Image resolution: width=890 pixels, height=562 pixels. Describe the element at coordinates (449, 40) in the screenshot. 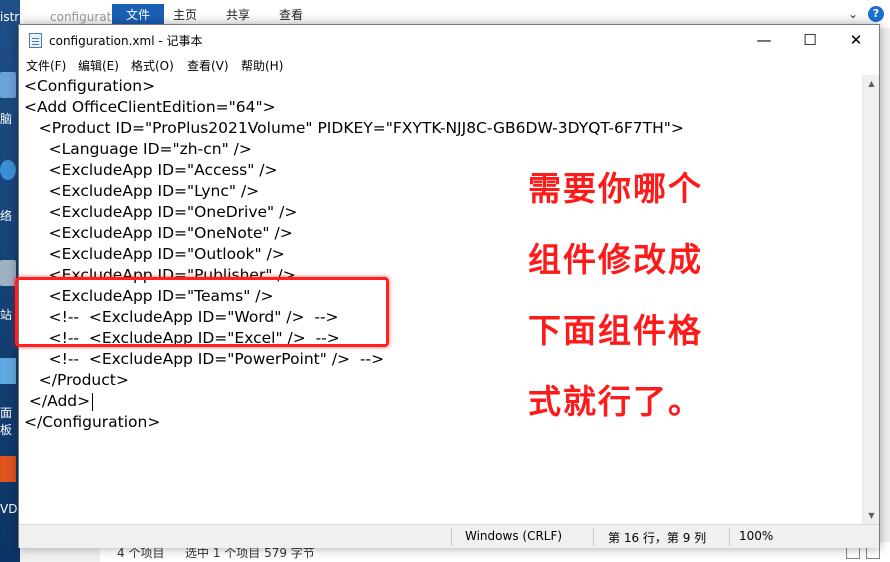

I see `title-bar: configuration.xml - 记事本 — ☐ ✕` at that location.